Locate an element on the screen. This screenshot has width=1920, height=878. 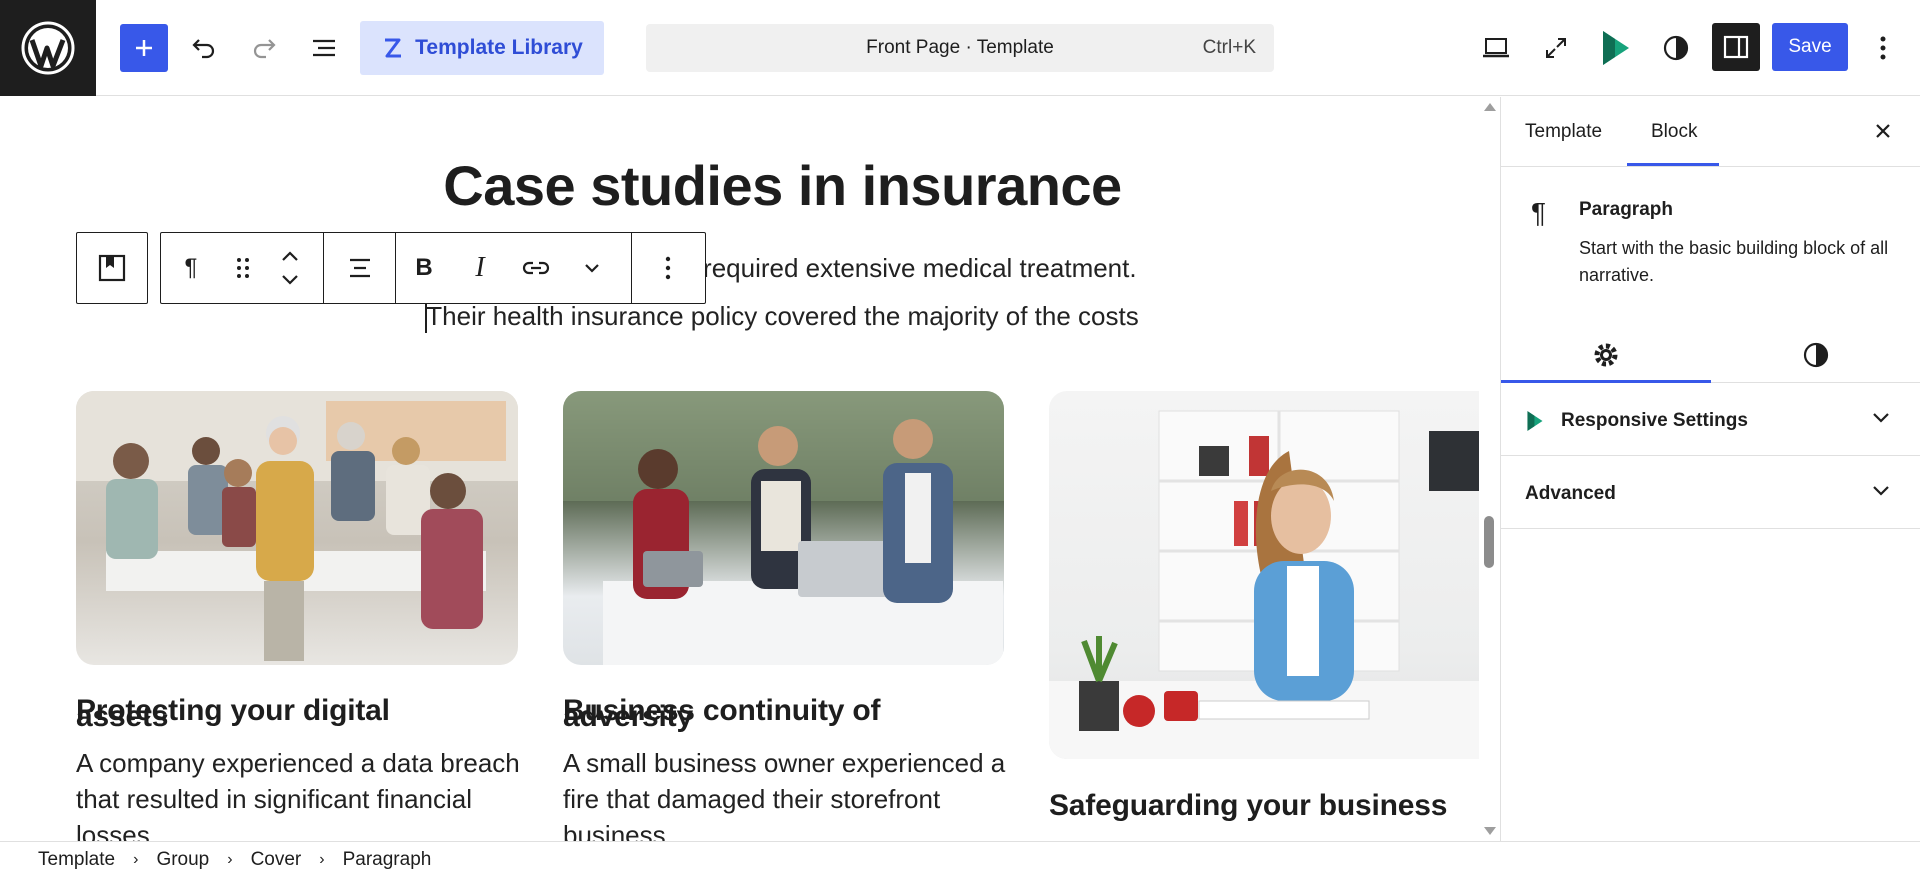
card-1-text-line: A company experienced a data breach is located at coordinates (298, 763).